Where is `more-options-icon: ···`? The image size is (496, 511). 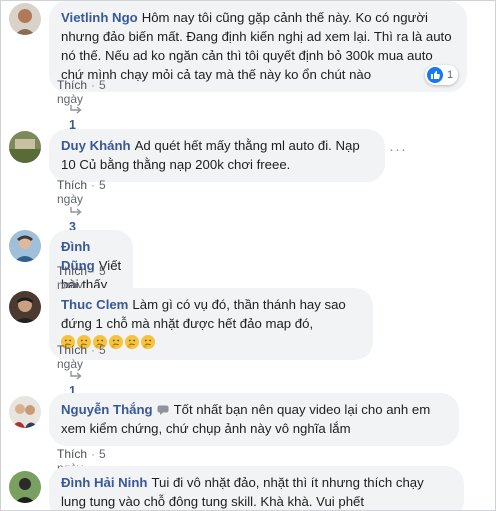 more-options-icon: ··· is located at coordinates (398, 149).